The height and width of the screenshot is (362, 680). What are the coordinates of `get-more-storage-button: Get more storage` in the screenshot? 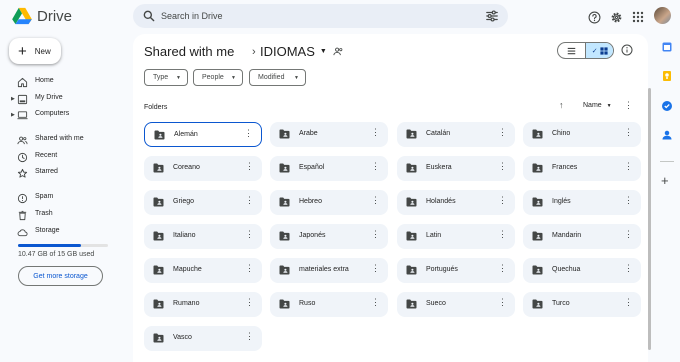 It's located at (60, 276).